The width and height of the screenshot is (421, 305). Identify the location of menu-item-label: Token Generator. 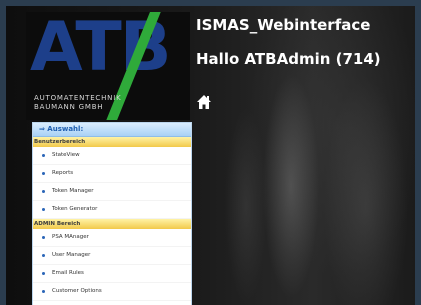
(75, 209).